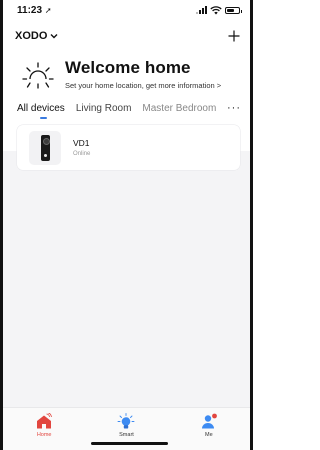  I want to click on signal-icon, so click(201, 10).